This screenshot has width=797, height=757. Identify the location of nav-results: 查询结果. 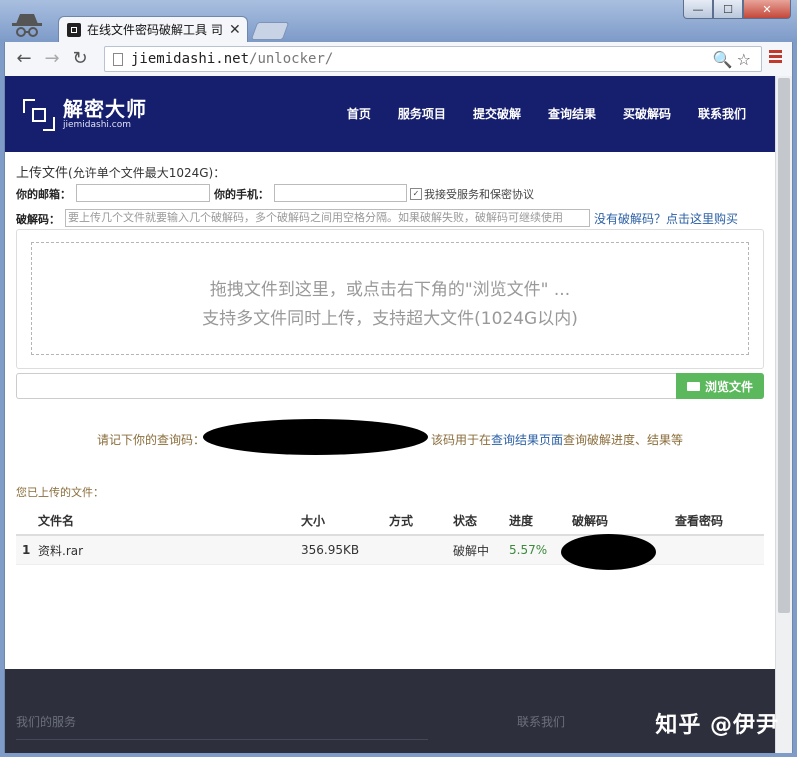
(572, 113).